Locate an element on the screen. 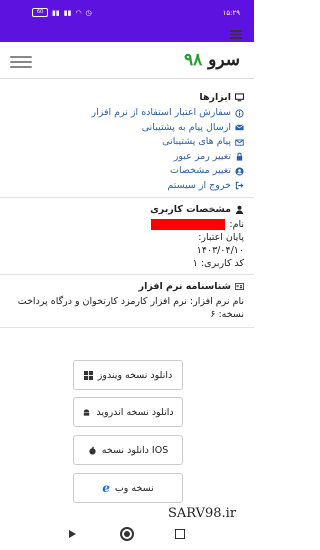 This screenshot has width=320, height=550. tools-title-text: ابزارها is located at coordinates (215, 97).